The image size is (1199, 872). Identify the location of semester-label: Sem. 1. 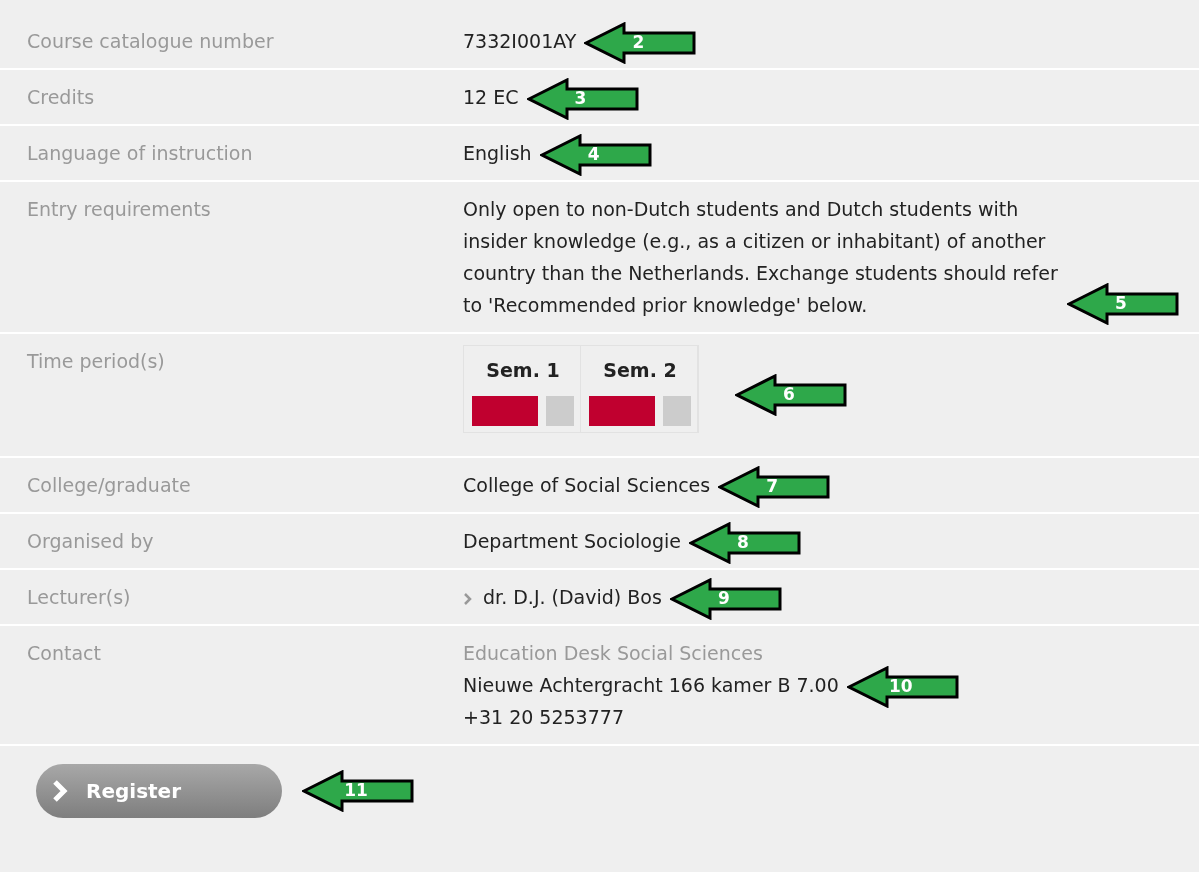
(523, 370).